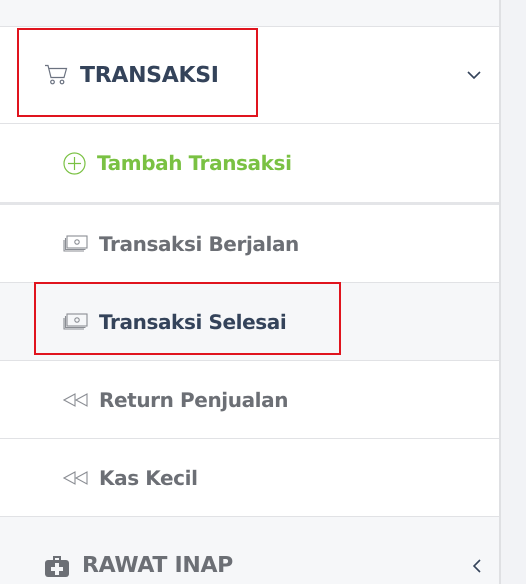 This screenshot has height=584, width=526. I want to click on menu-item-label: Return Penjualan, so click(193, 400).